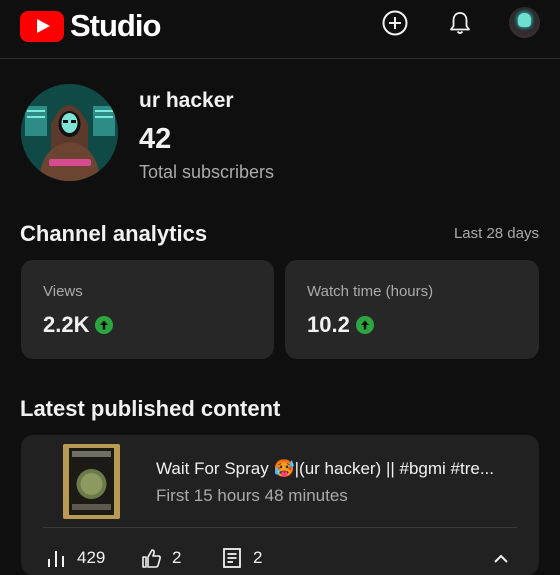 This screenshot has width=560, height=575. I want to click on video-likes-count: 2, so click(177, 557).